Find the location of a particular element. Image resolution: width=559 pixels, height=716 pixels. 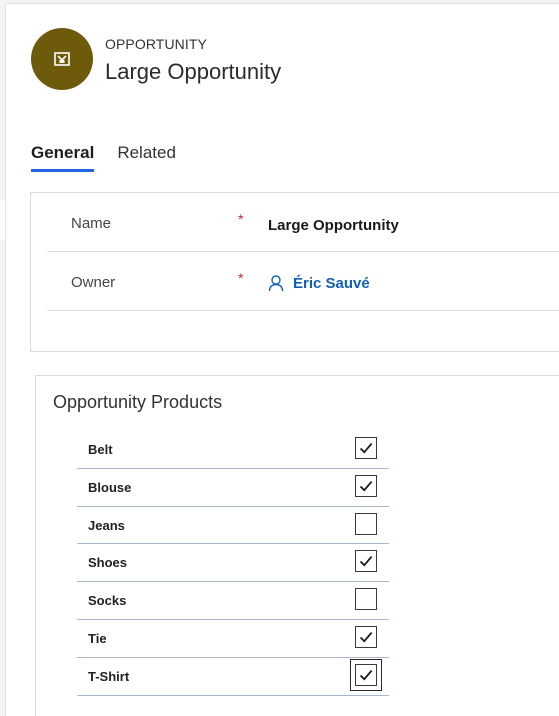

list-item: Shoes is located at coordinates (233, 563).